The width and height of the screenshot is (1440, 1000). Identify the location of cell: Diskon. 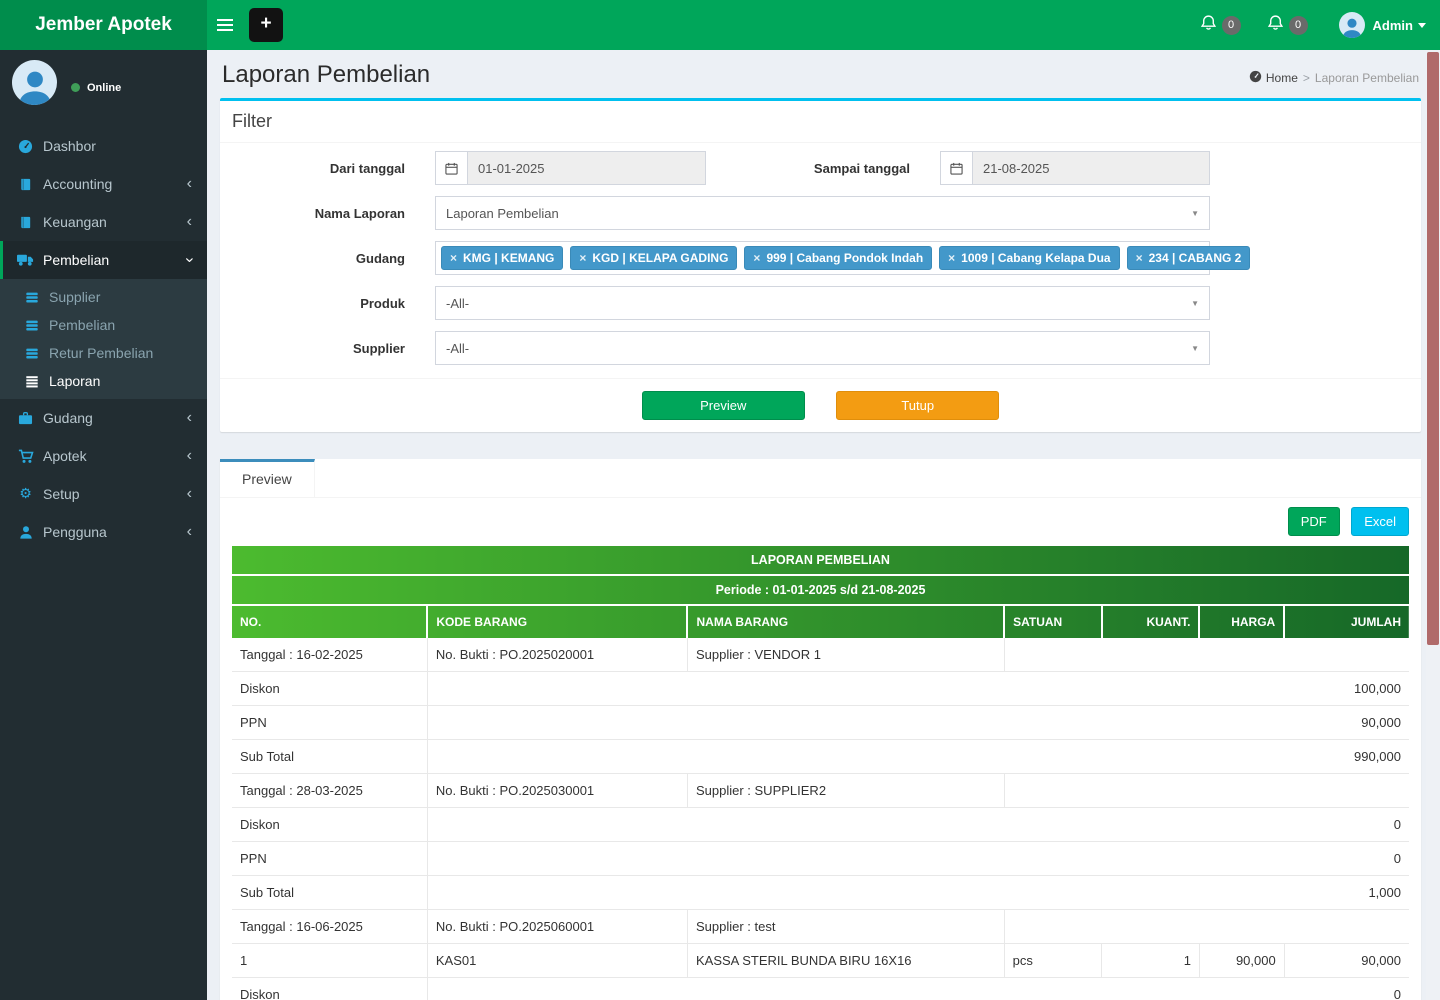
(330, 988).